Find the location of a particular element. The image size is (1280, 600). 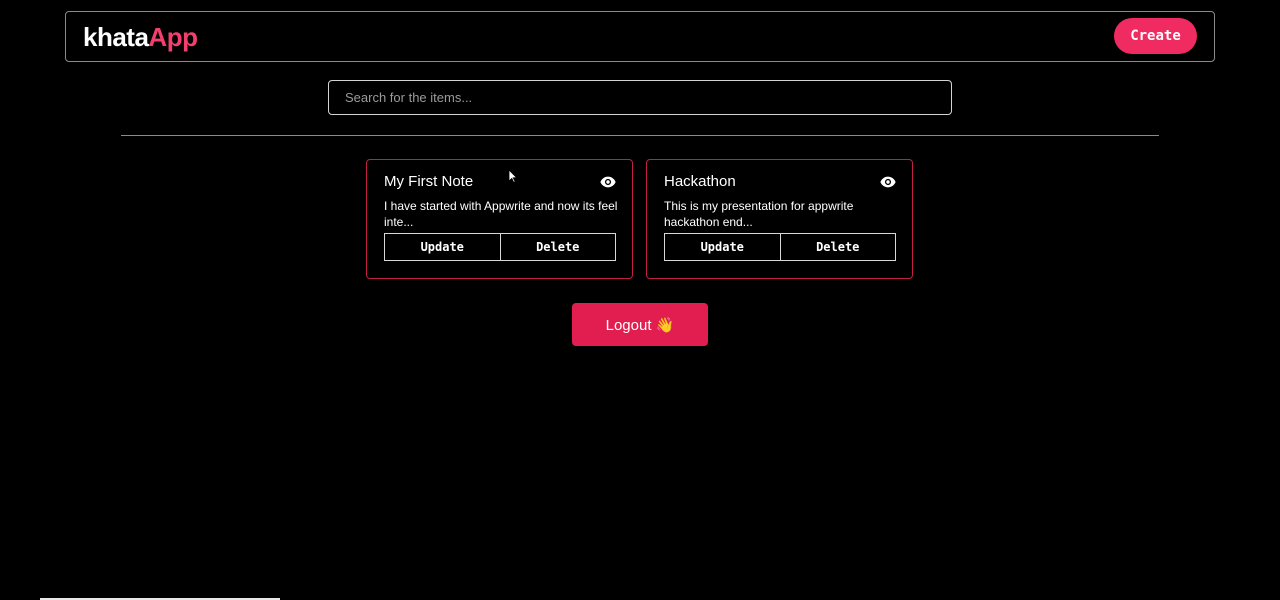

app-logo: khataApp is located at coordinates (140, 37).